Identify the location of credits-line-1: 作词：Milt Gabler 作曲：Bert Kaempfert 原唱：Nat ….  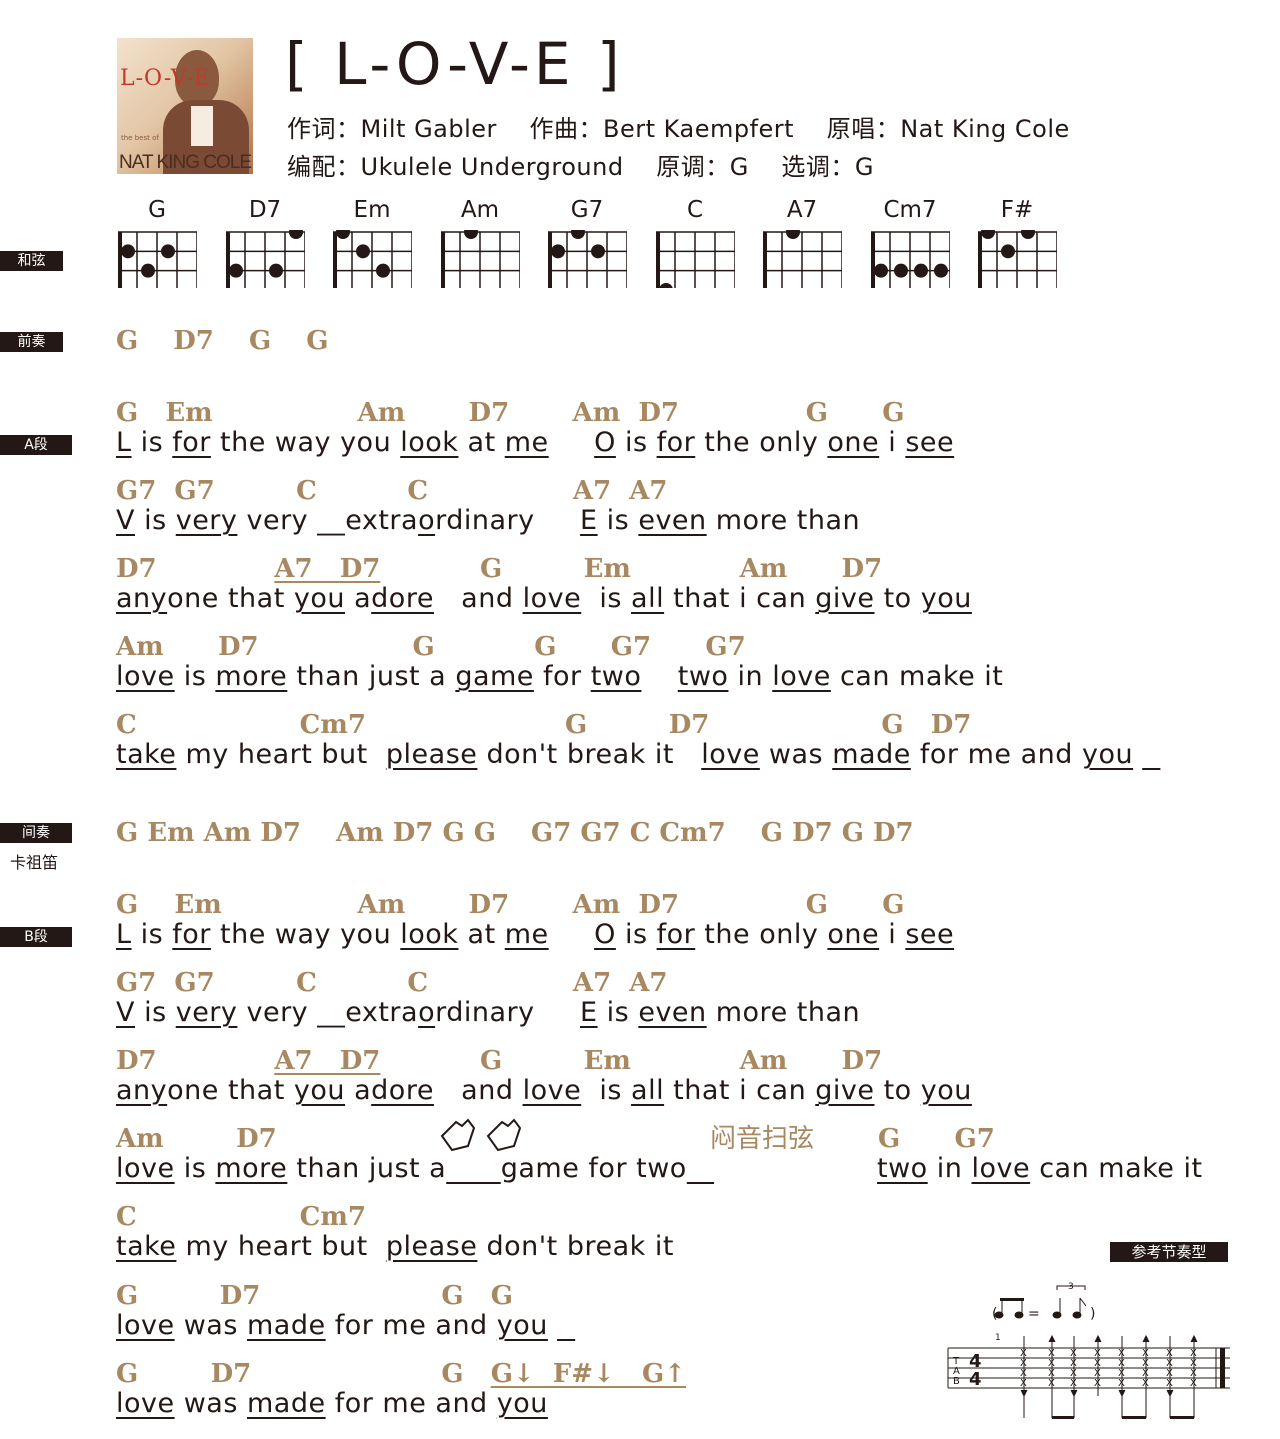
(678, 129).